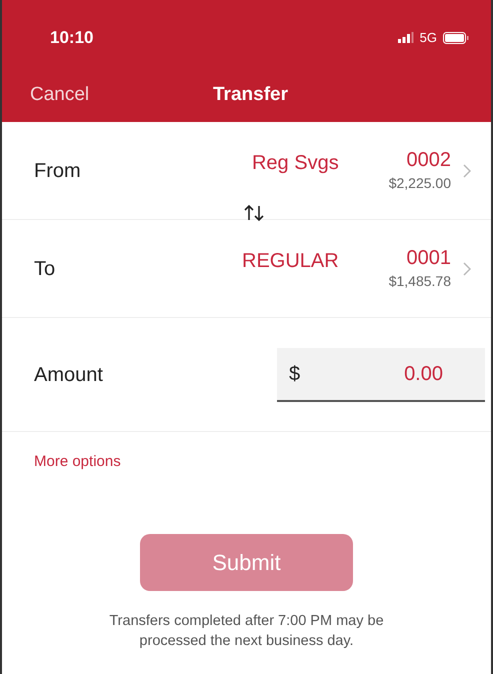 The image size is (493, 674). What do you see at coordinates (72, 37) in the screenshot?
I see `status-time: 10:10` at bounding box center [72, 37].